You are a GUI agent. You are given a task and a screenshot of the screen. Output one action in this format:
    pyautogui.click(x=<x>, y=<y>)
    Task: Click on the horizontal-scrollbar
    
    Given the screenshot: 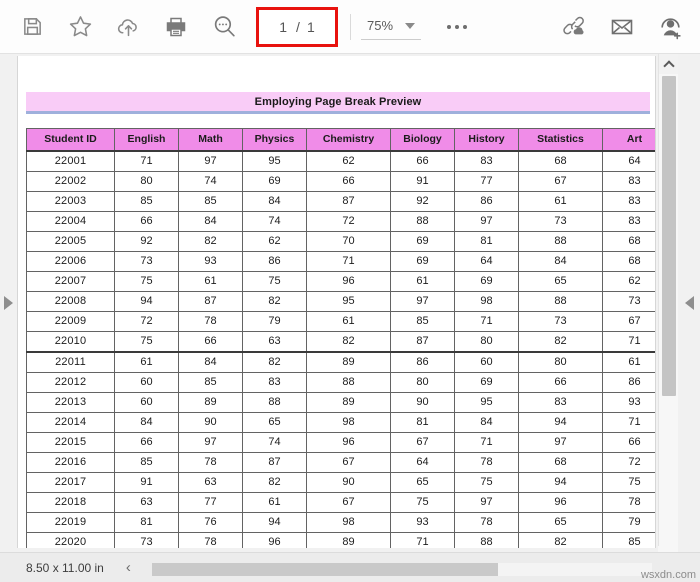 What is the action you would take?
    pyautogui.click(x=402, y=569)
    